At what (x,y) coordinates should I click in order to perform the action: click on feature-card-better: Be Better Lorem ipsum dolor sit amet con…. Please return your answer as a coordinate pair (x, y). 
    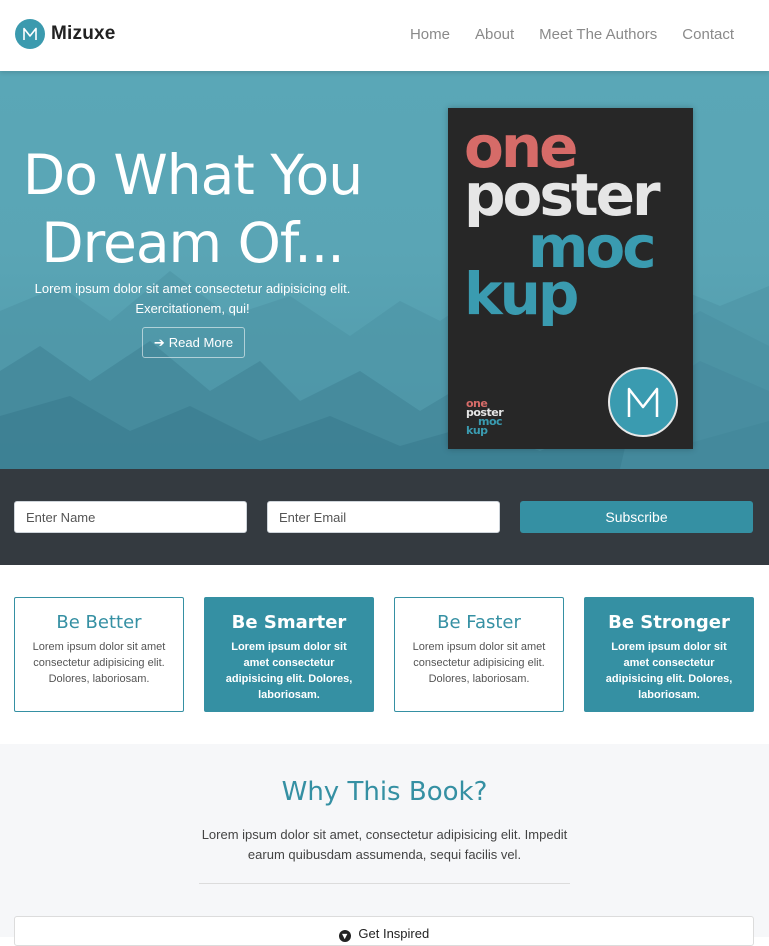
    Looking at the image, I should click on (99, 654).